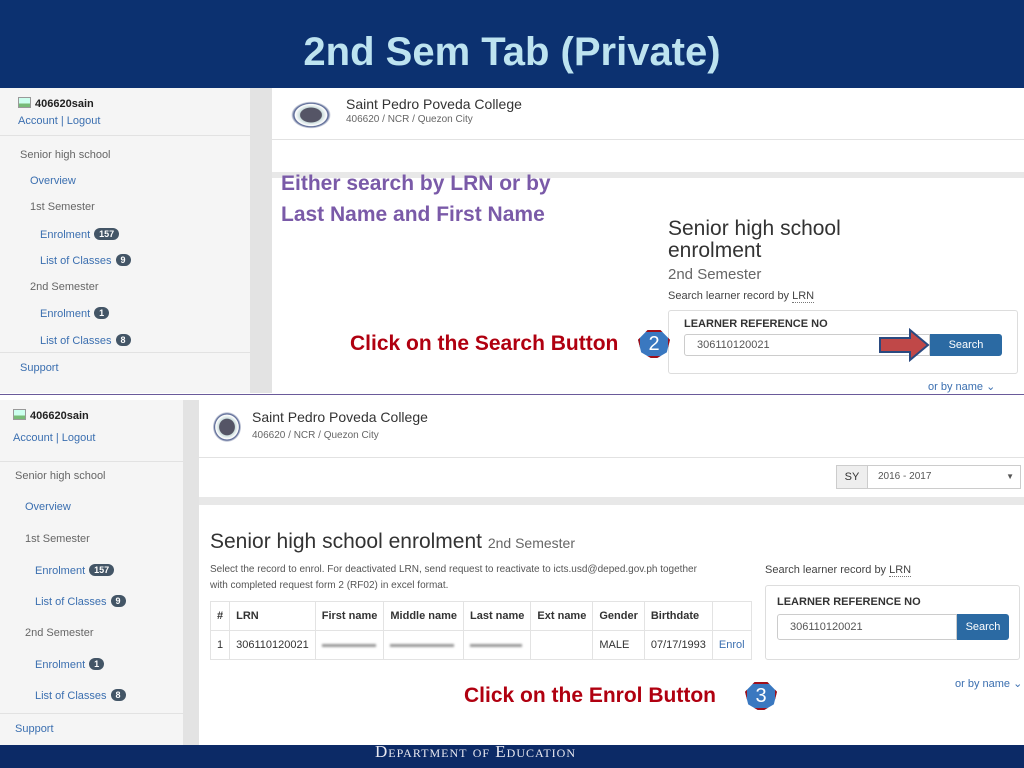 This screenshot has height=768, width=1024. I want to click on cell-first-name, so click(349, 645).